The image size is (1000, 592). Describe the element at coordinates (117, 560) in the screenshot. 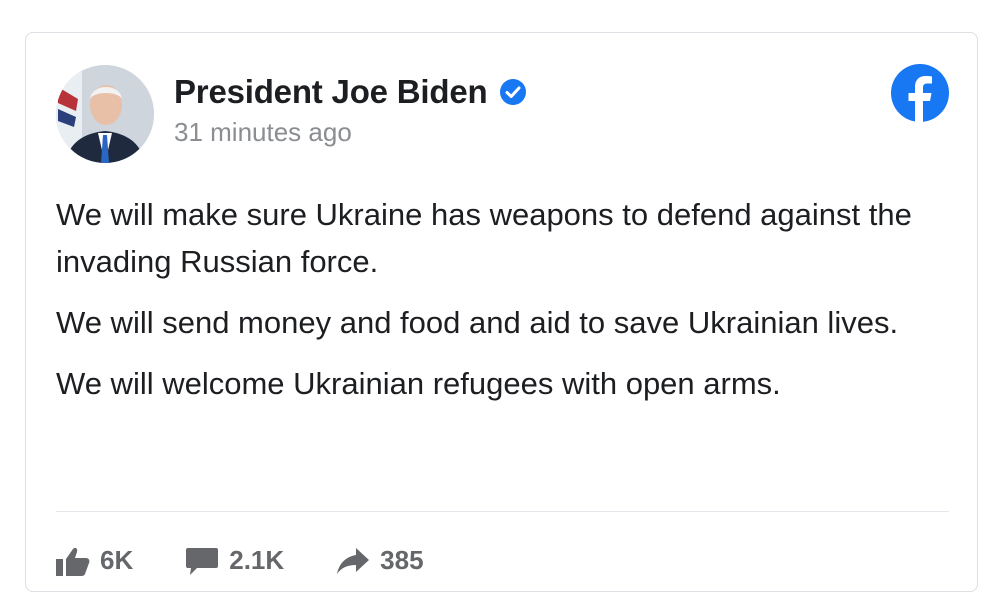

I see `like-count: 6K` at that location.